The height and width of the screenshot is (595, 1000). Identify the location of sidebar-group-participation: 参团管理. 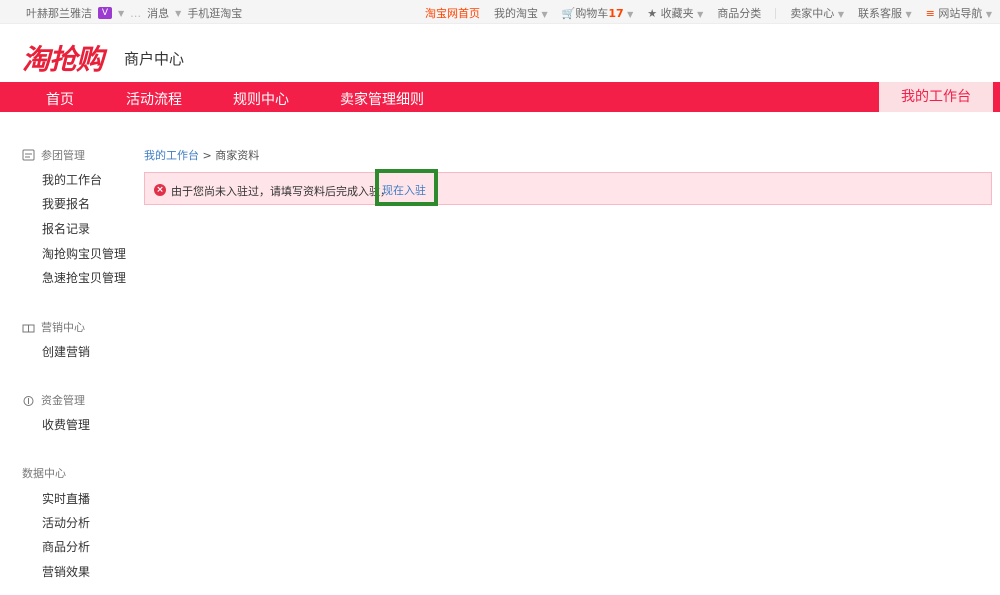
(53, 155).